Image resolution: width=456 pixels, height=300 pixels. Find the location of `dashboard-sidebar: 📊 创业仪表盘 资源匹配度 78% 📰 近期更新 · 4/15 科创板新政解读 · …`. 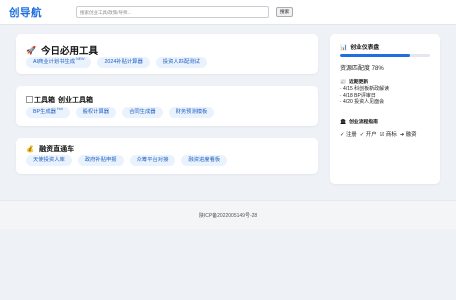

dashboard-sidebar: 📊 创业仪表盘 资源匹配度 78% 📰 近期更新 · 4/15 科创板新政解读 · … is located at coordinates (385, 109).